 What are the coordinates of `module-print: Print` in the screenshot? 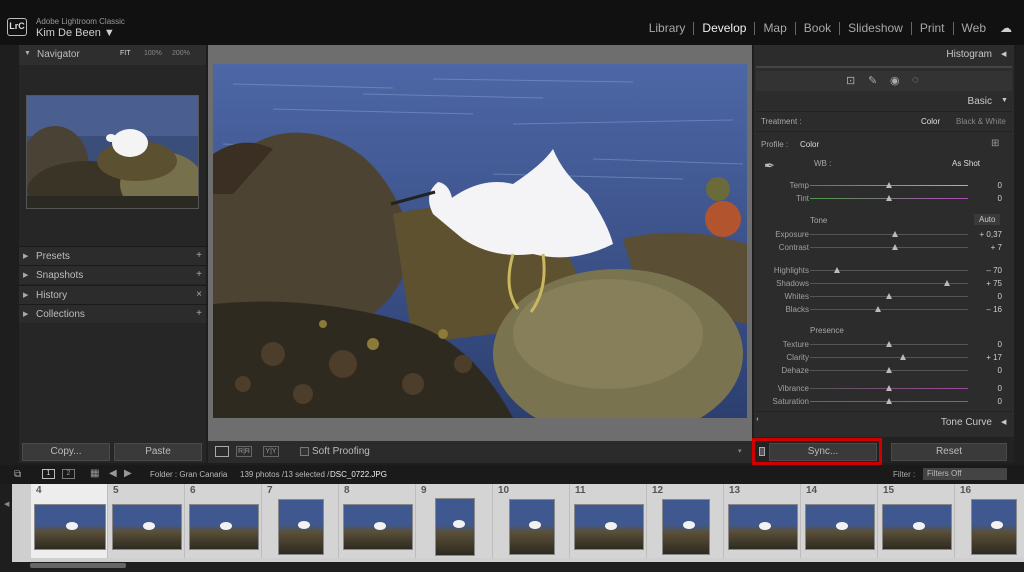 It's located at (933, 28).